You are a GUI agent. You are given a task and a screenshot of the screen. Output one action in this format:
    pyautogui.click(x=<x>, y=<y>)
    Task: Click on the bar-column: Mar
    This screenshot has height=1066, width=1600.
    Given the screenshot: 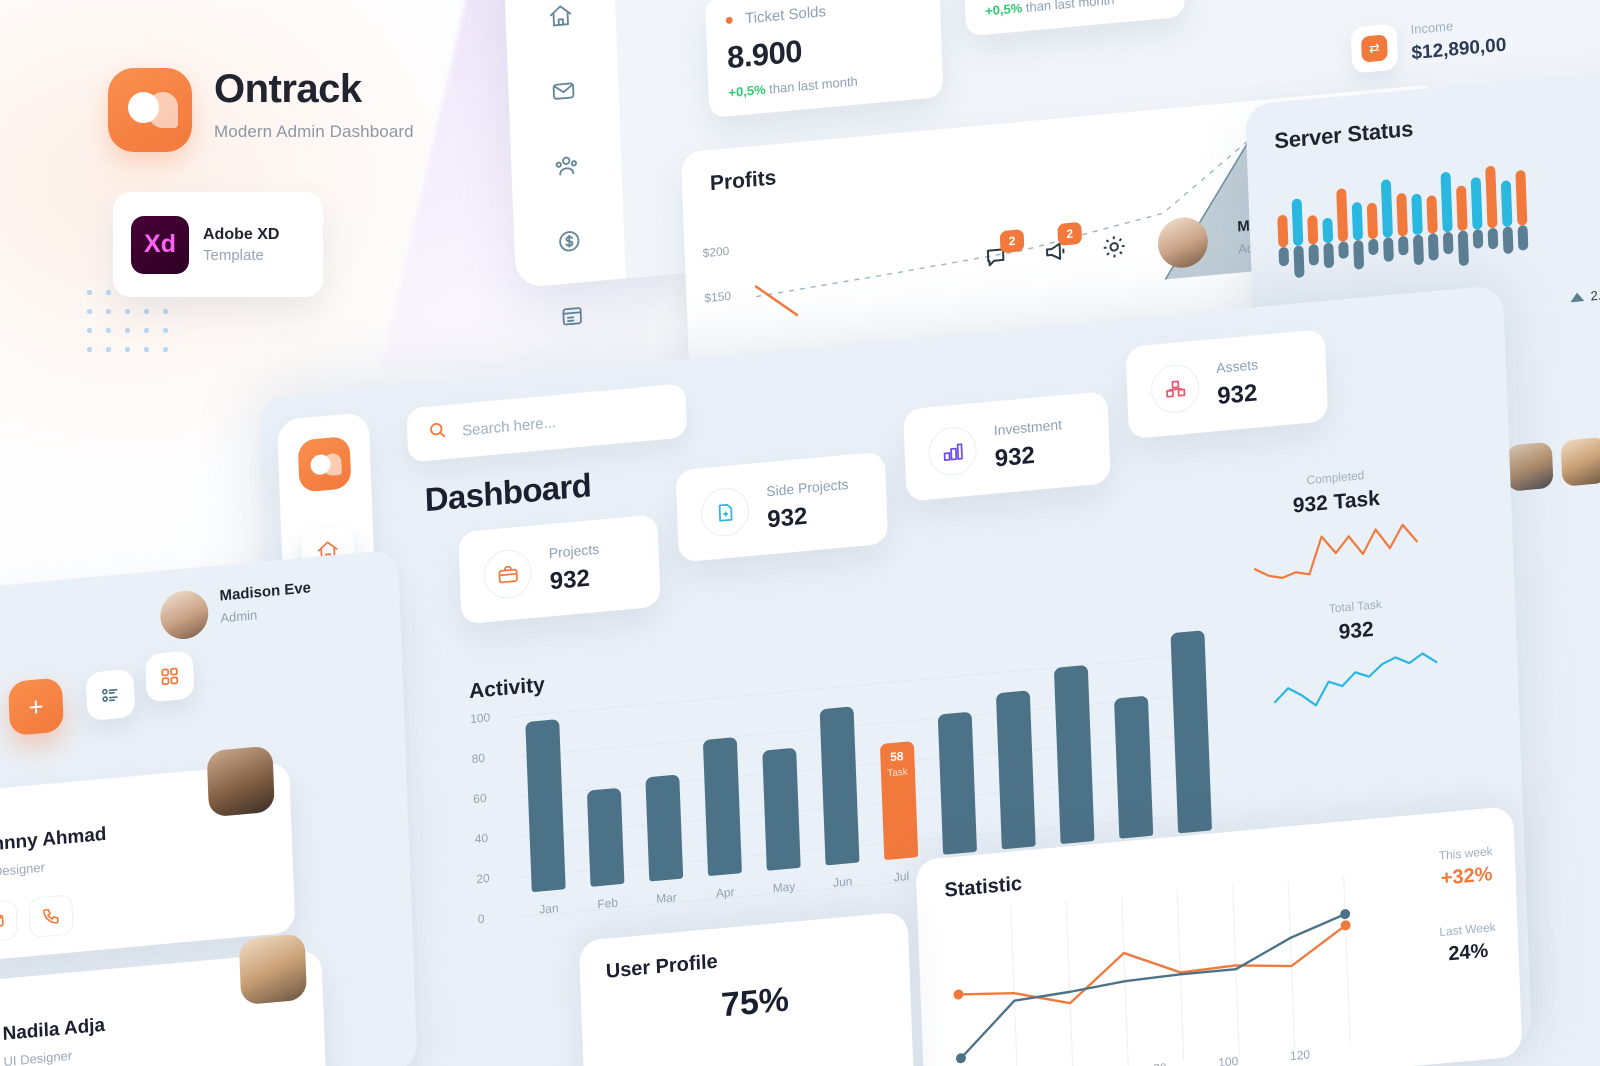 What is the action you would take?
    pyautogui.click(x=664, y=840)
    